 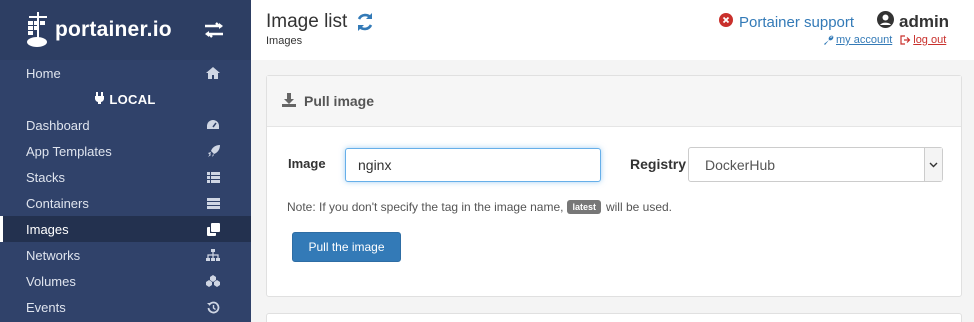 What do you see at coordinates (125, 203) in the screenshot?
I see `sidebar-item-containers: Containers` at bounding box center [125, 203].